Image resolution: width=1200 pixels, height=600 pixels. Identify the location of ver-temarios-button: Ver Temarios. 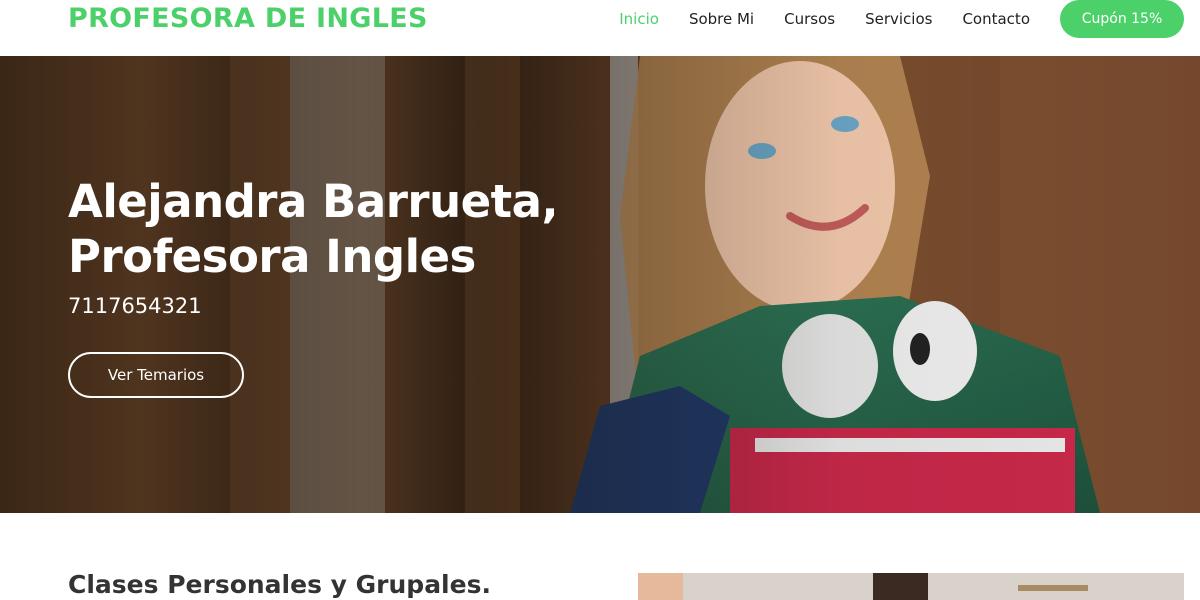
(156, 375).